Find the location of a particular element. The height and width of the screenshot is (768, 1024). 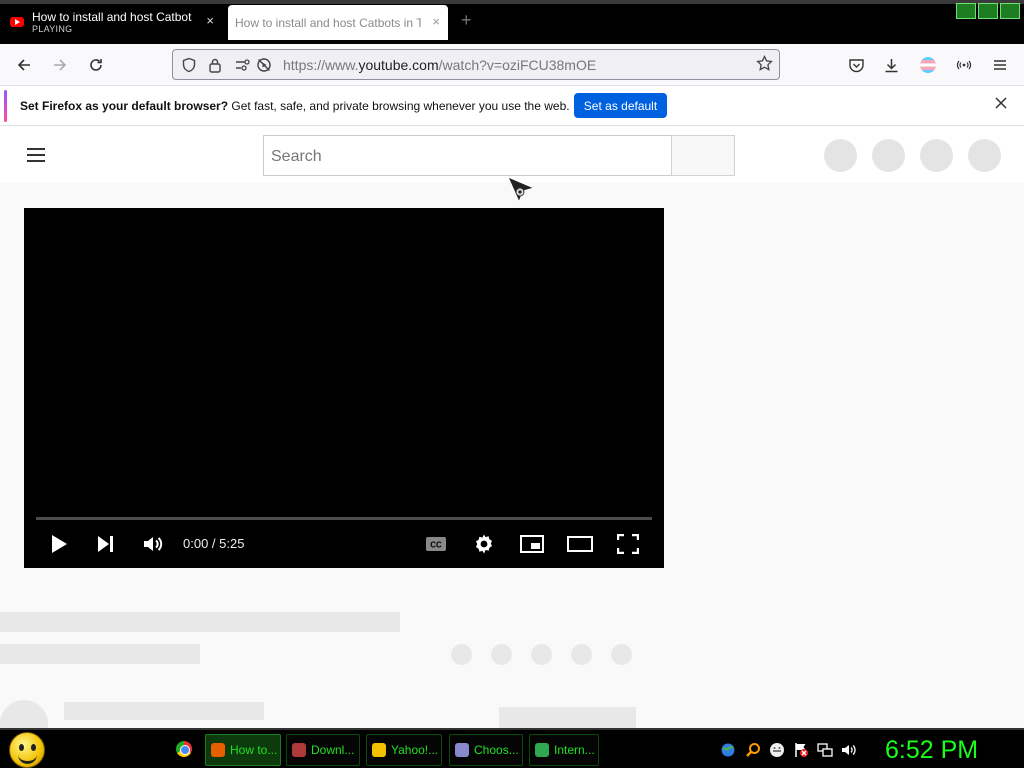

settings-button is located at coordinates (484, 544).